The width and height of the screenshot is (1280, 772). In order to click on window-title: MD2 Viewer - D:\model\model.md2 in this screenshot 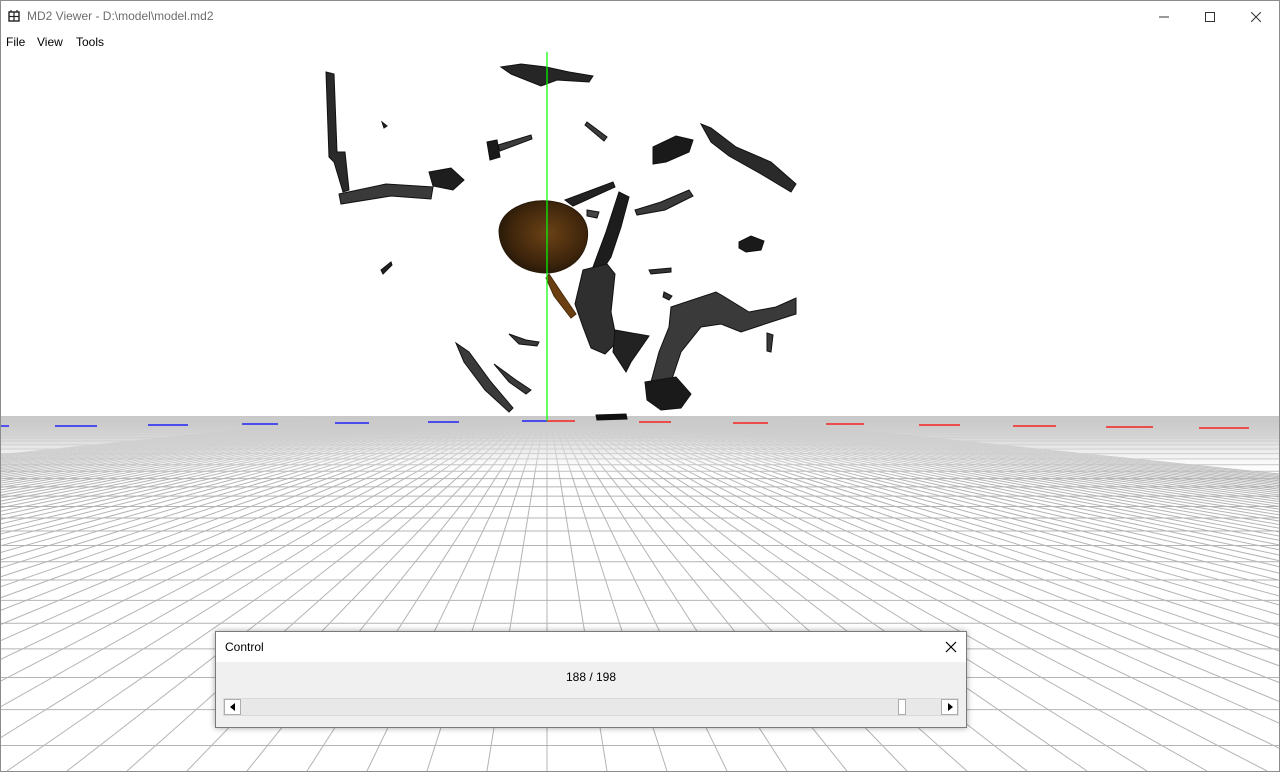, I will do `click(120, 16)`.